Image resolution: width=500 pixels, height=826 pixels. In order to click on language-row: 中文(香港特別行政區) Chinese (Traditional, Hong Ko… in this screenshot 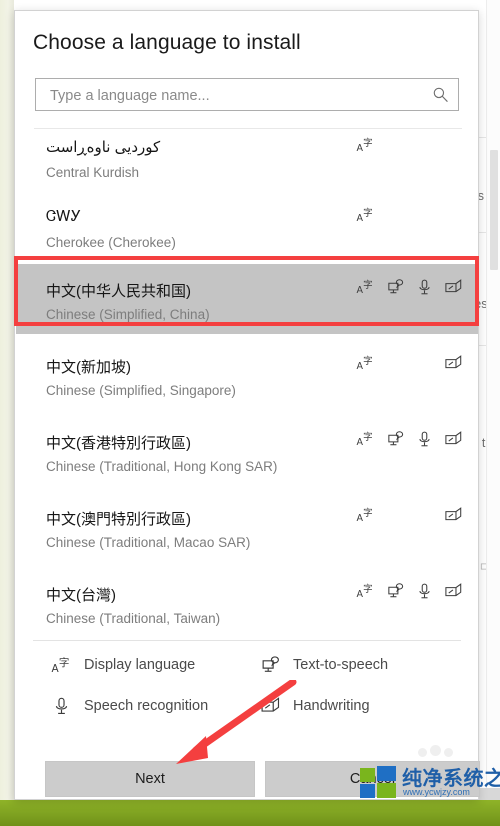, I will do `click(247, 451)`.